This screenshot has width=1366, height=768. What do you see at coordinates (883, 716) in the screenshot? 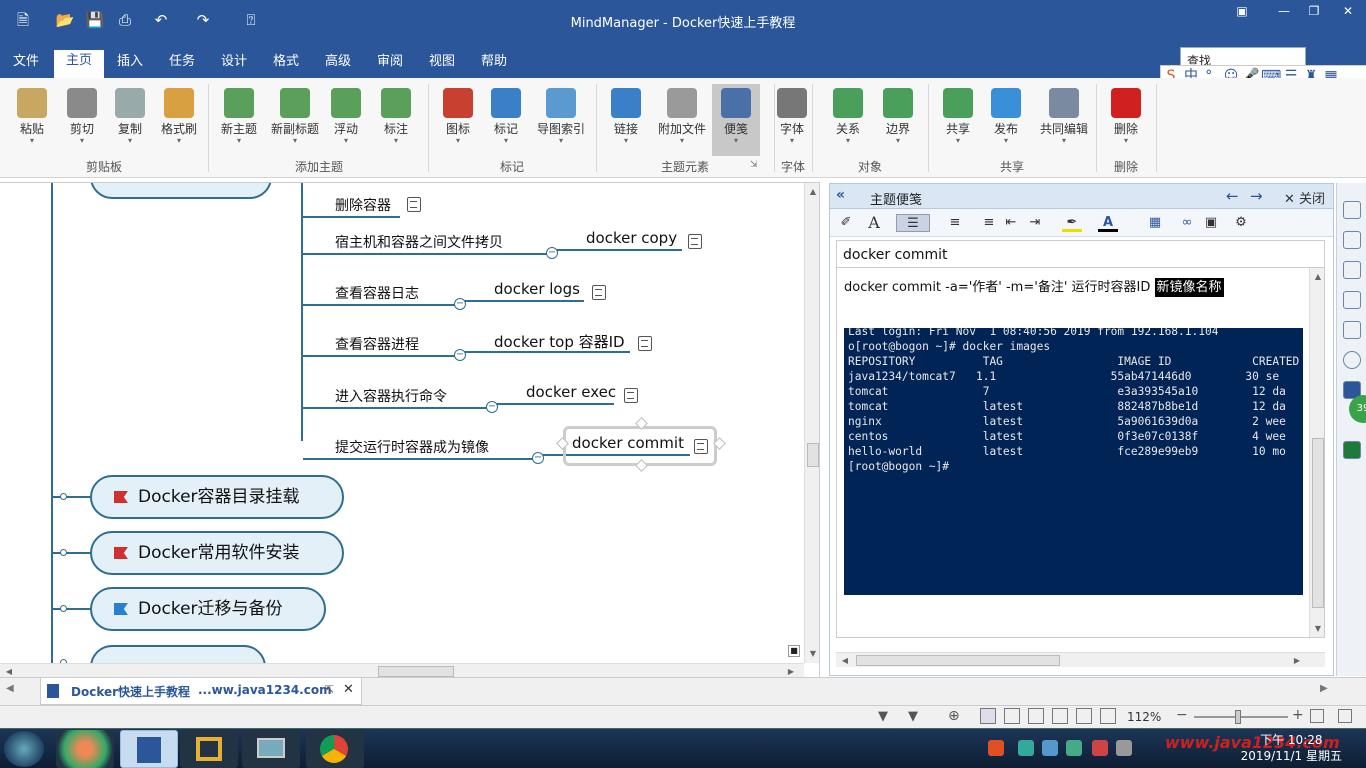
I see `filter-icon: ▼` at bounding box center [883, 716].